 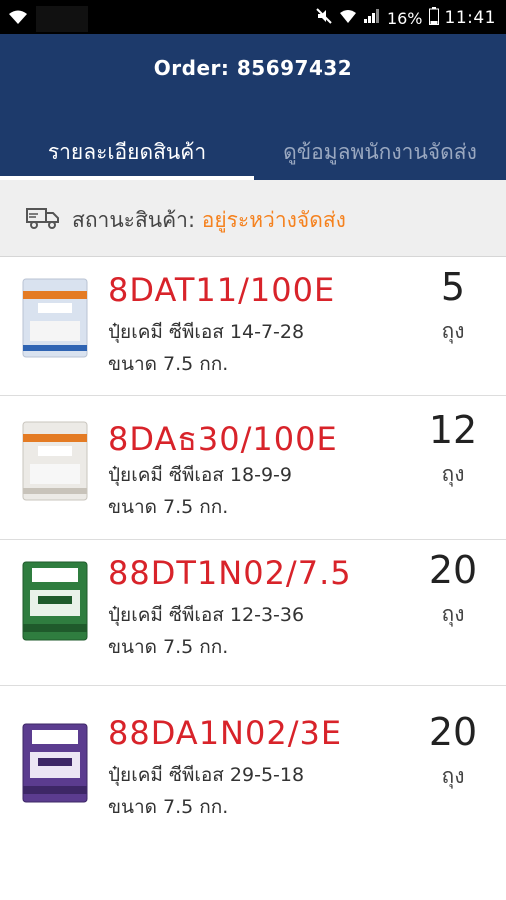 I want to click on product-name: ปุ๋ยเคมี ซีพีเอส 18-9-9, so click(x=200, y=475).